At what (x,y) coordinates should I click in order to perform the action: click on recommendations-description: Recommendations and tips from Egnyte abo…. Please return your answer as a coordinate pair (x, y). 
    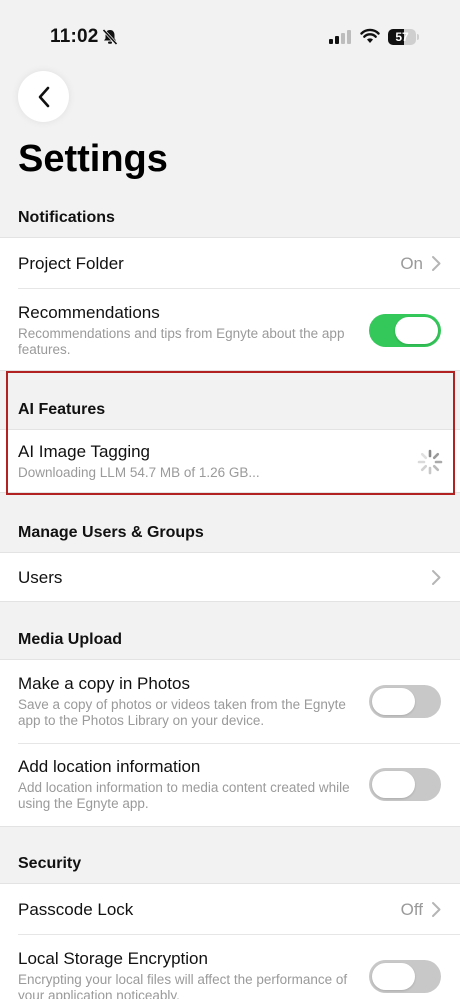
    Looking at the image, I should click on (181, 341).